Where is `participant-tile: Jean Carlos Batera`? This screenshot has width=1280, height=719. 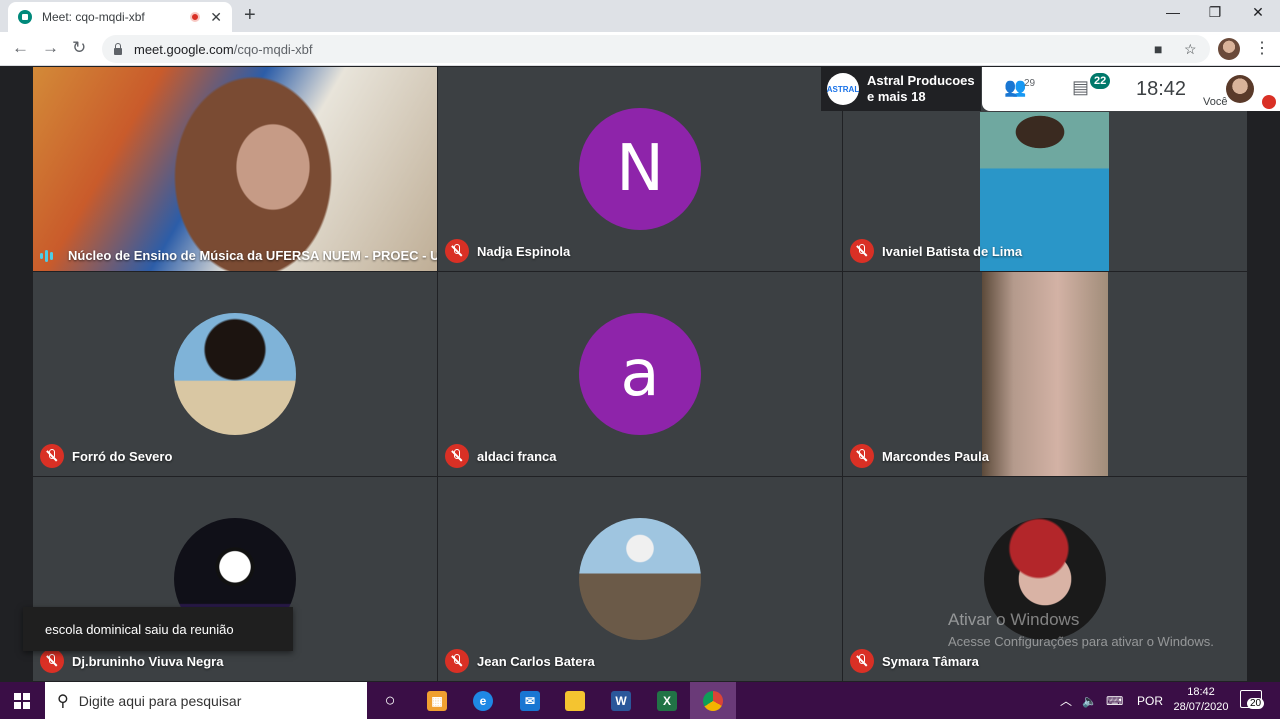
participant-tile: Jean Carlos Batera is located at coordinates (640, 579).